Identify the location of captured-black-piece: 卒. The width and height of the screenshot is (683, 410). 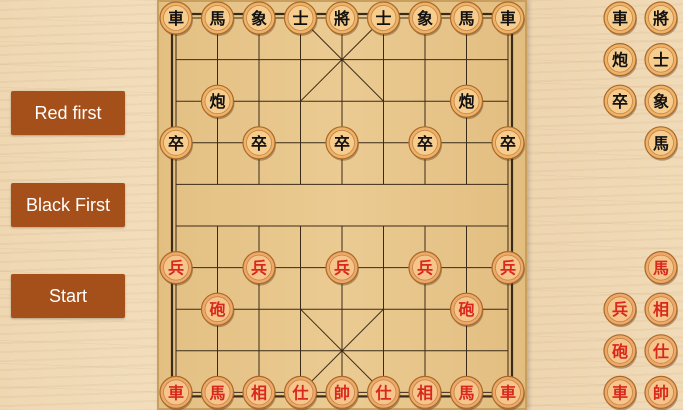
(620, 102).